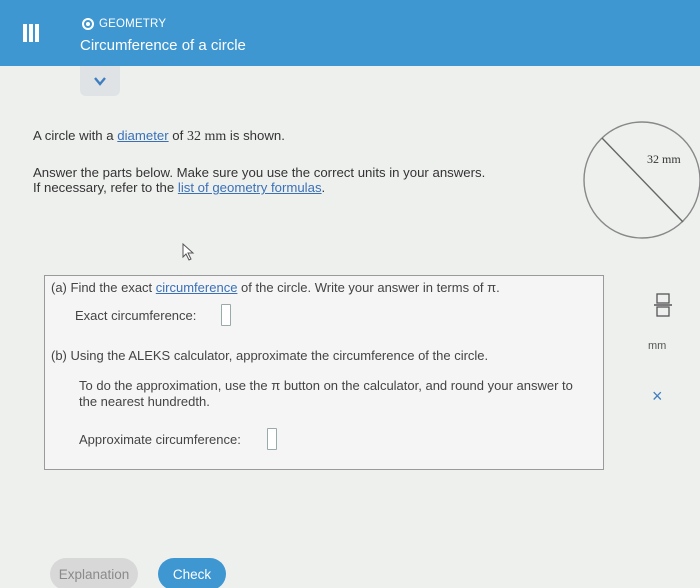 Image resolution: width=700 pixels, height=588 pixels. What do you see at coordinates (188, 252) in the screenshot?
I see `mouse-pointer-icon` at bounding box center [188, 252].